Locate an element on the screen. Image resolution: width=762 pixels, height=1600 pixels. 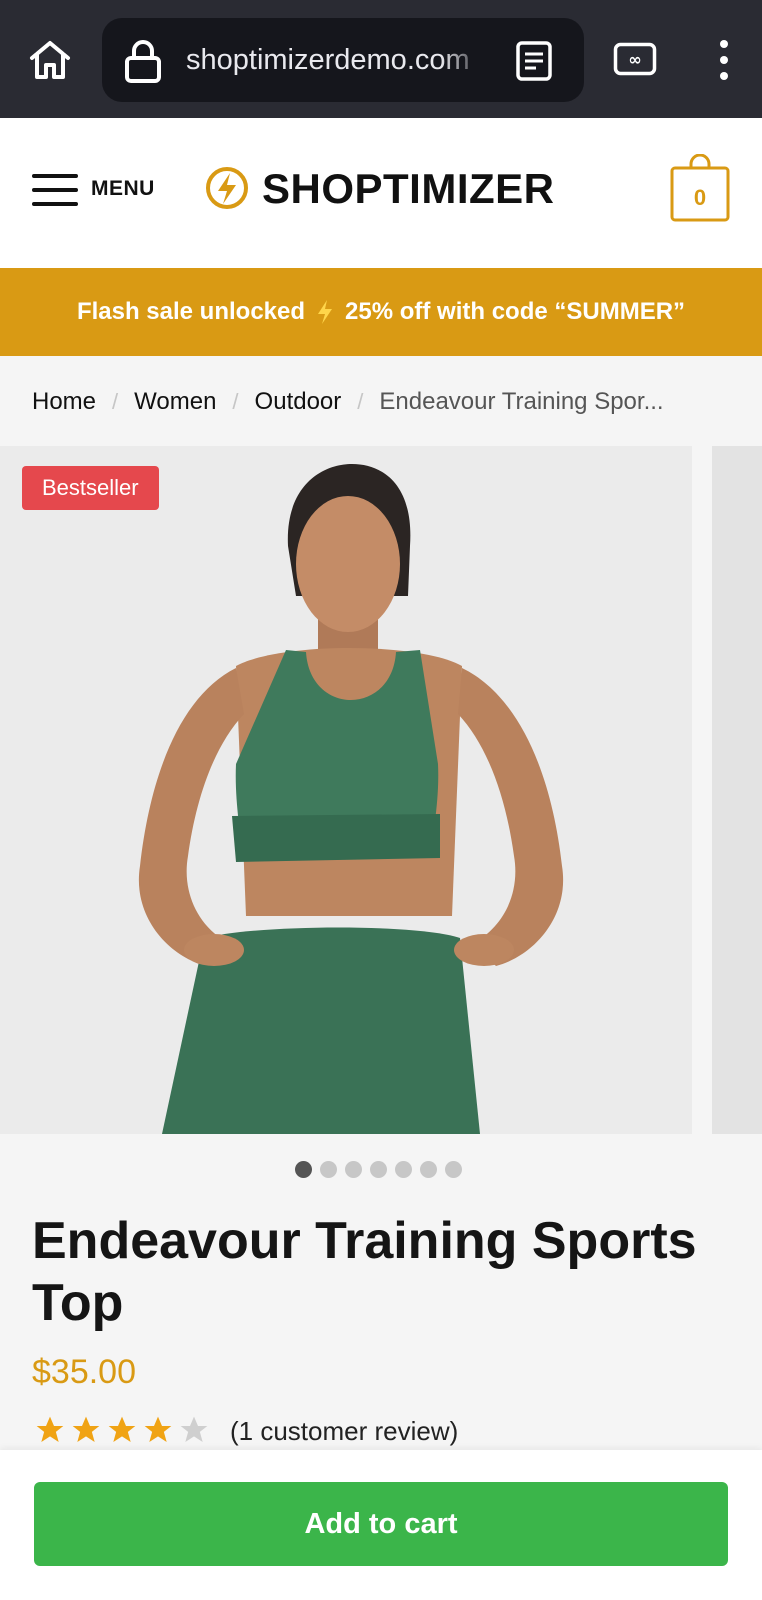
browser-toolbar: shoptimizerdemo.com ∞ is located at coordinates (381, 59).